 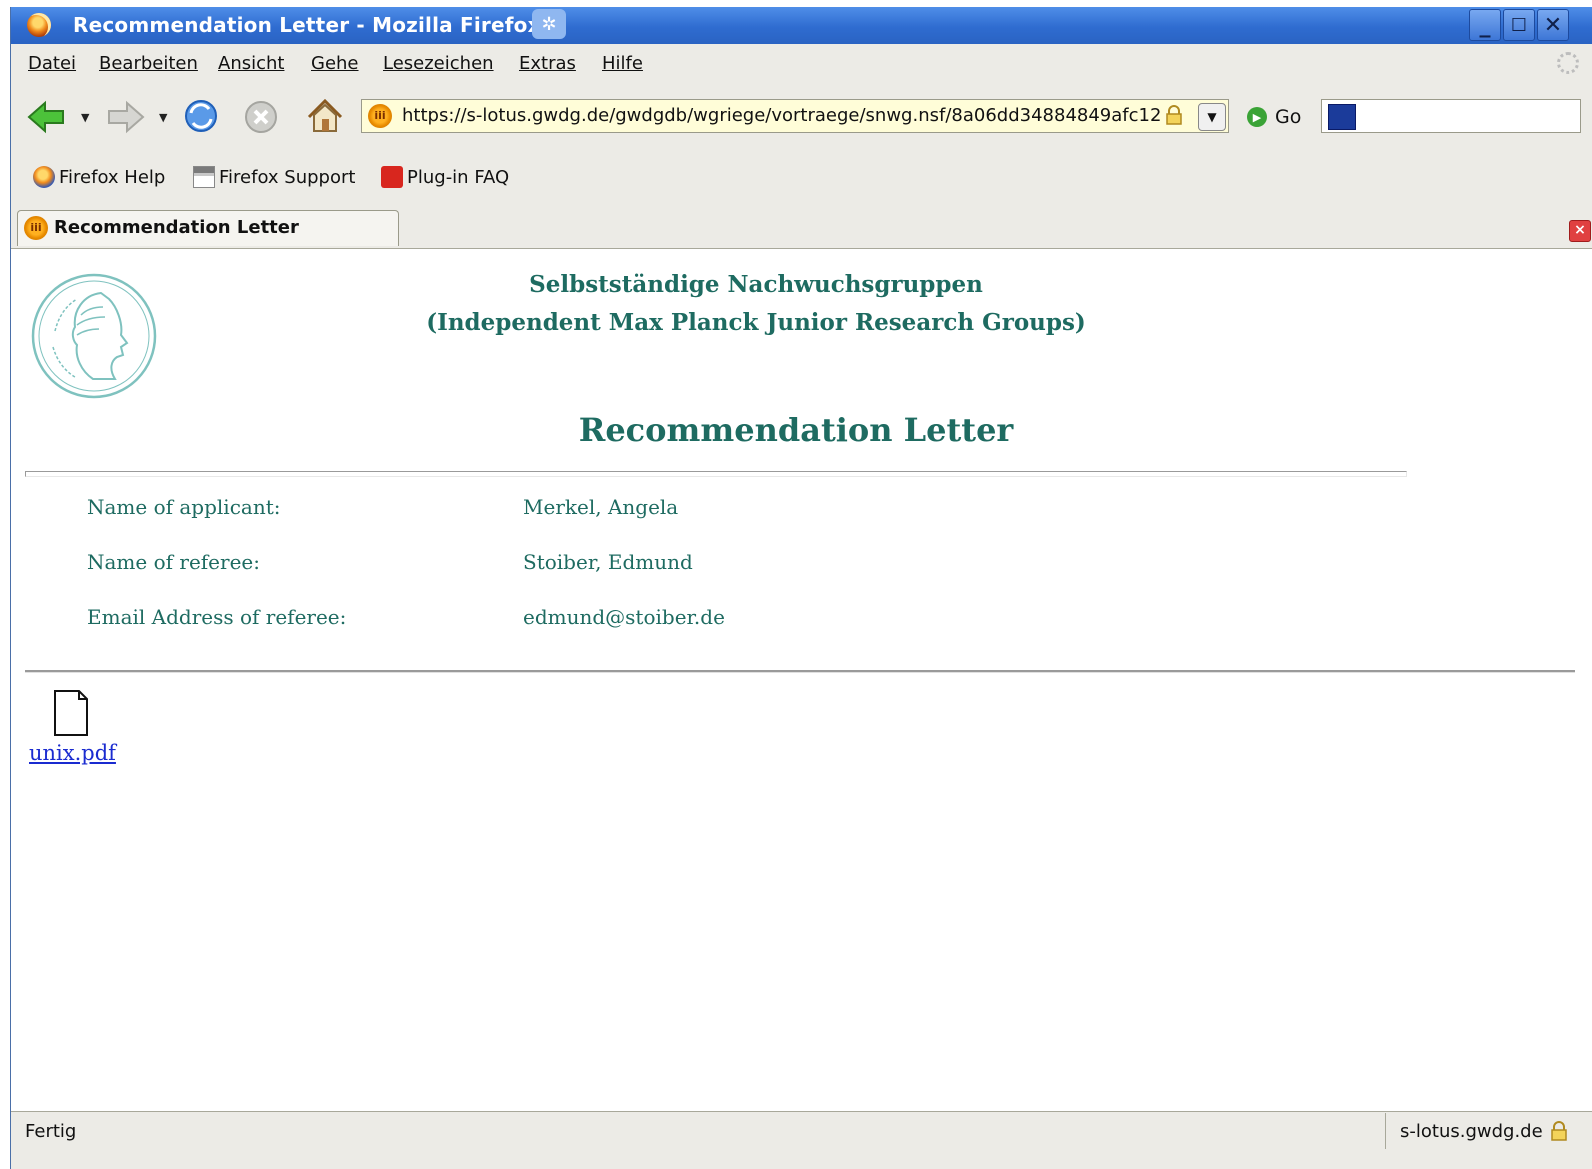 What do you see at coordinates (801, 228) in the screenshot?
I see `tab-bar: iii Recommendation Letter ×` at bounding box center [801, 228].